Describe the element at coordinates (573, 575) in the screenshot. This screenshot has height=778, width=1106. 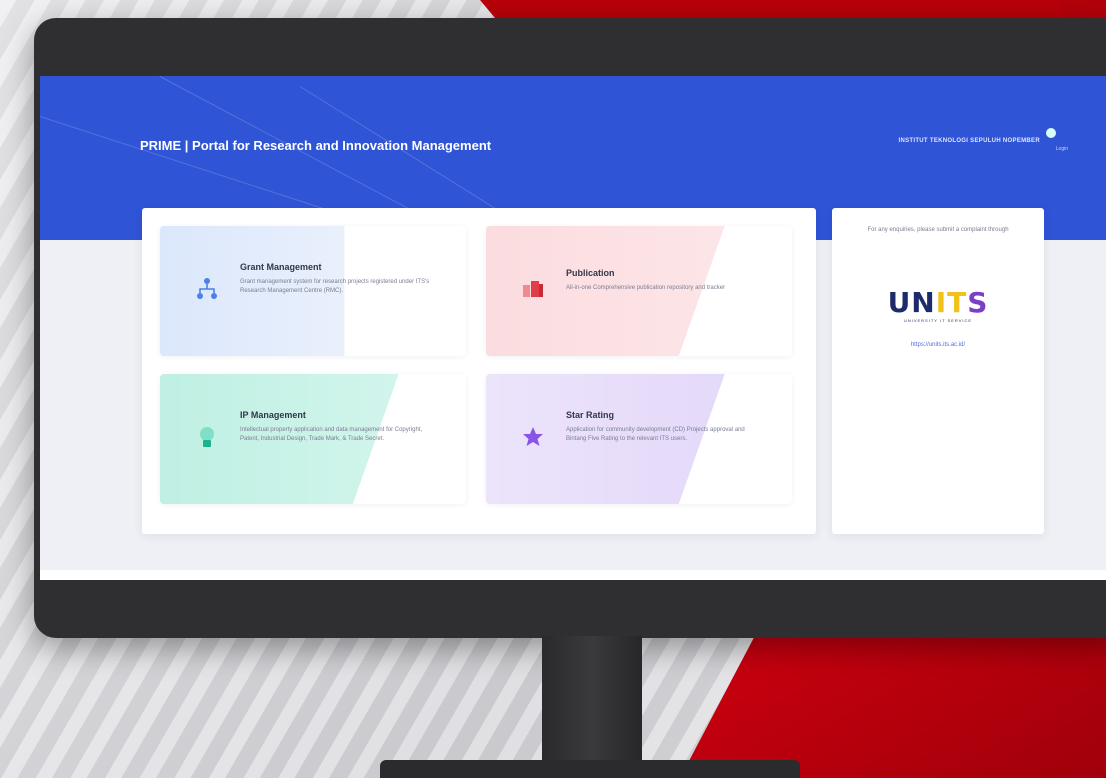
I see `screen-footer` at that location.